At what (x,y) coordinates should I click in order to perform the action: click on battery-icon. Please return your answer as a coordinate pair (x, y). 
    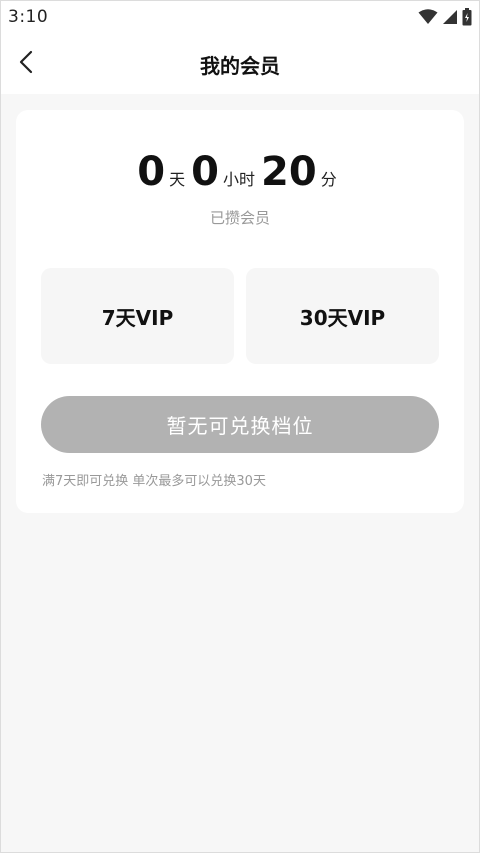
    Looking at the image, I should click on (467, 17).